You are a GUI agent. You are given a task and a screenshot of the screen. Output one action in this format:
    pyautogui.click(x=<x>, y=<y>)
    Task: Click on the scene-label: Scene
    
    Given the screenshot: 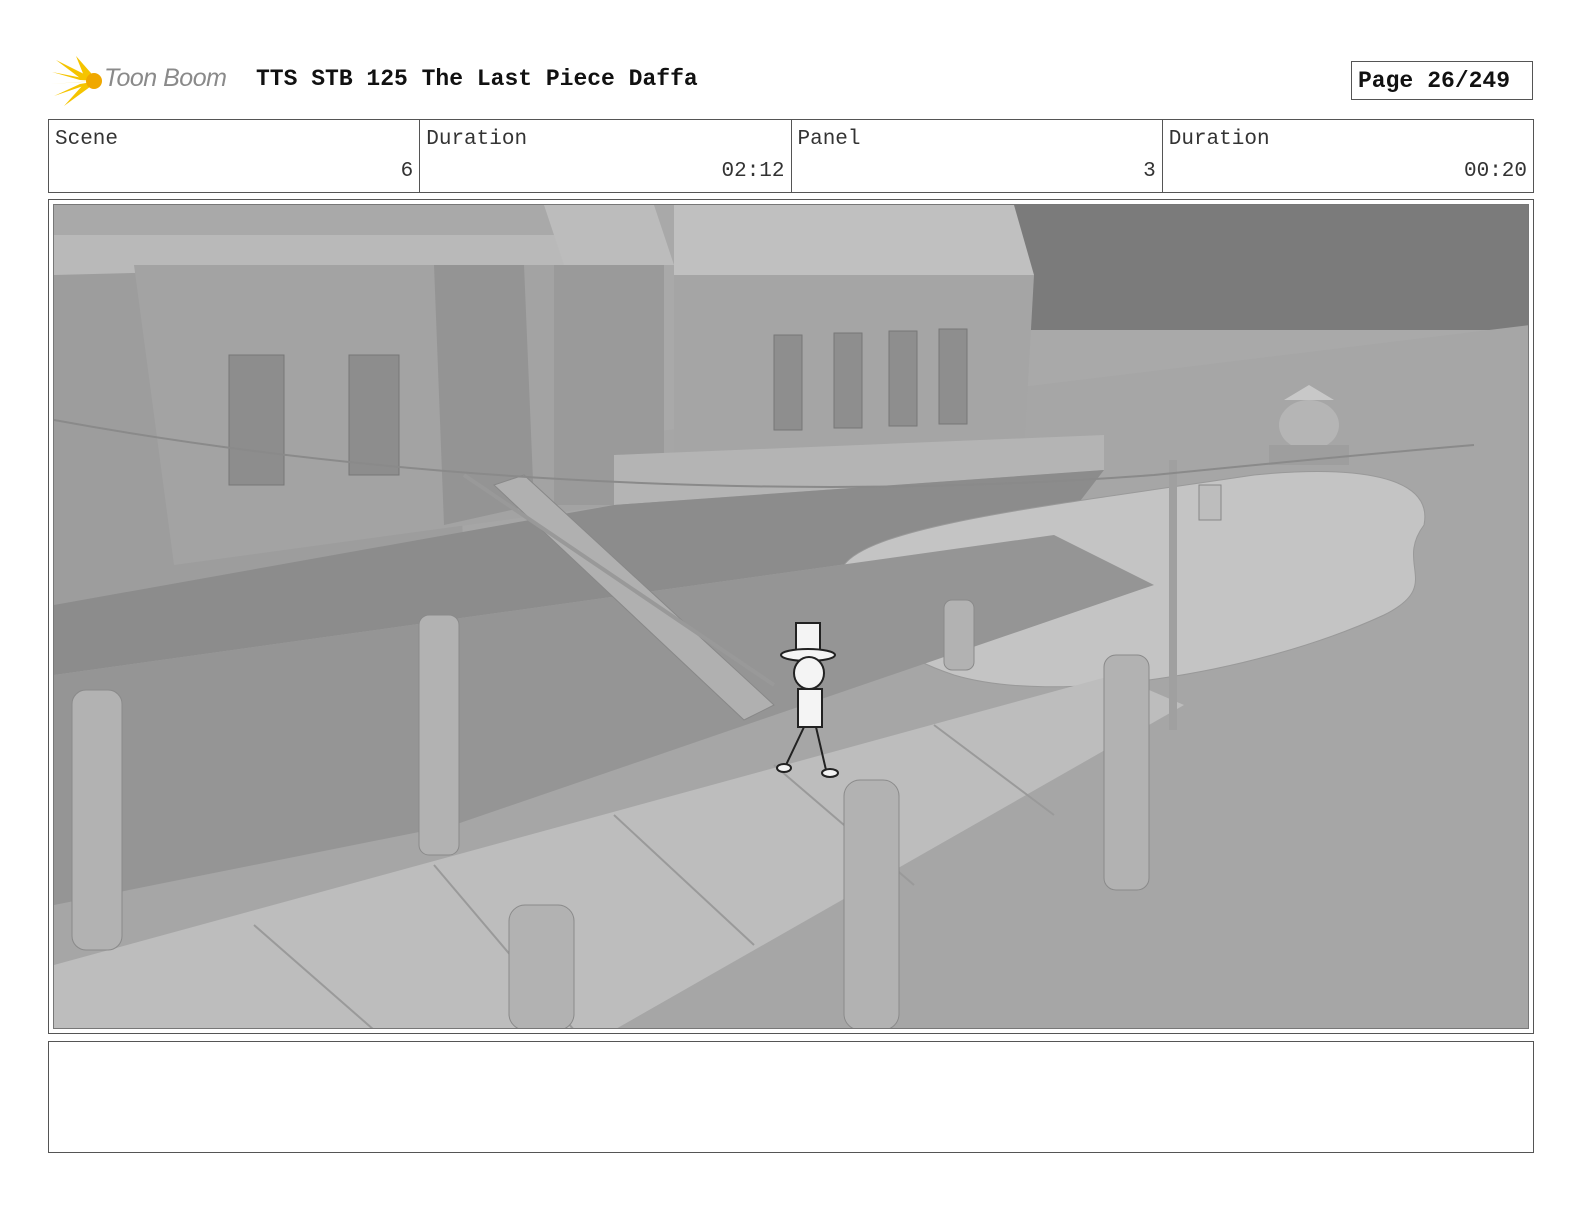 What is the action you would take?
    pyautogui.click(x=87, y=139)
    